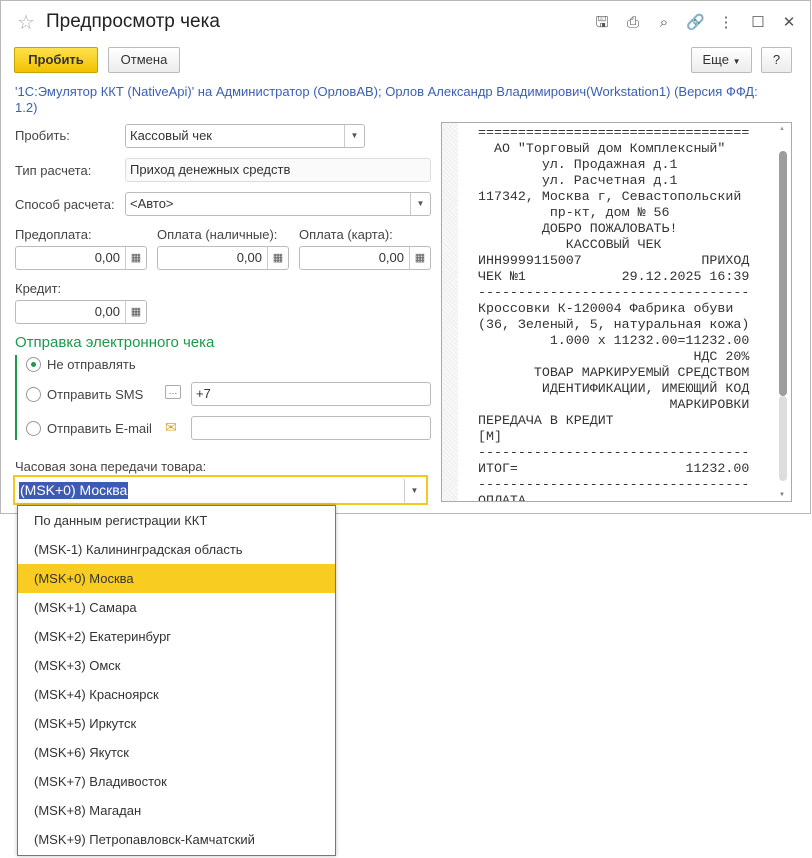 The width and height of the screenshot is (812, 858). I want to click on method-label: Способ расчета:, so click(65, 204).